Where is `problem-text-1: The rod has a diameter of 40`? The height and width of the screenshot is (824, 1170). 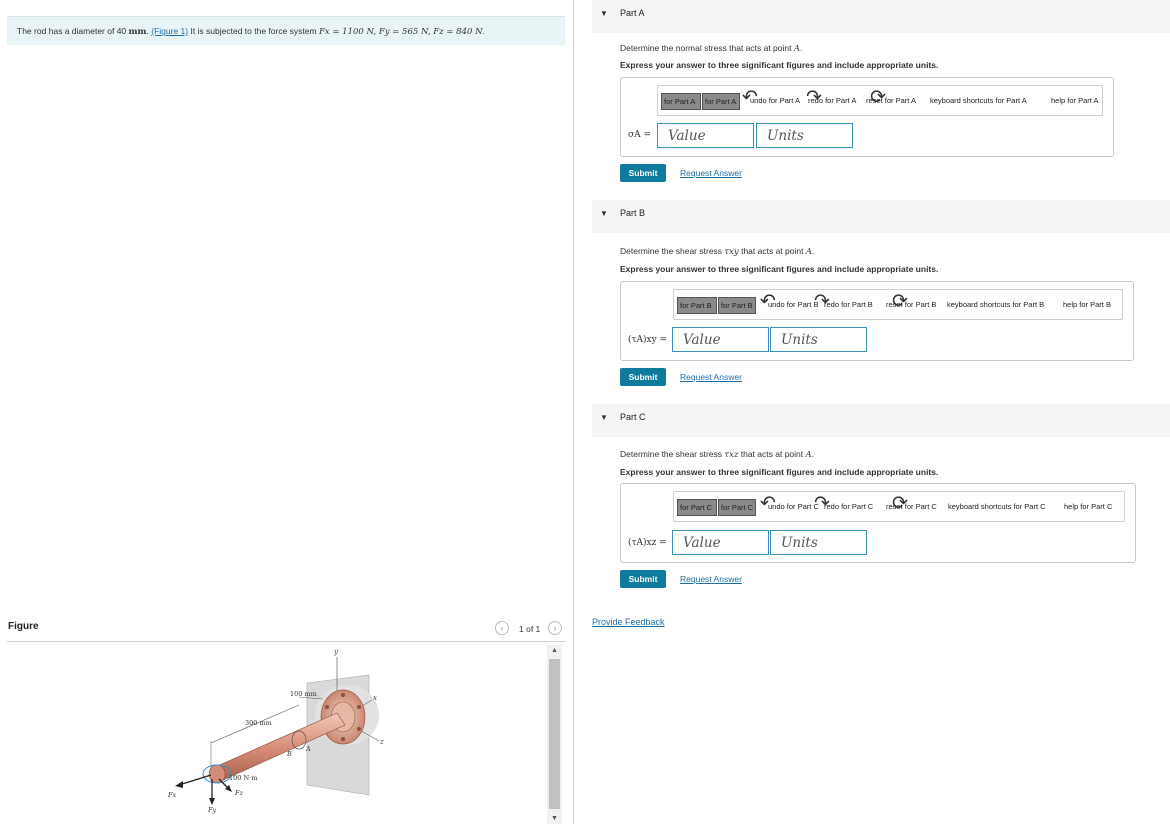
problem-text-1: The rod has a diameter of 40 is located at coordinates (73, 31).